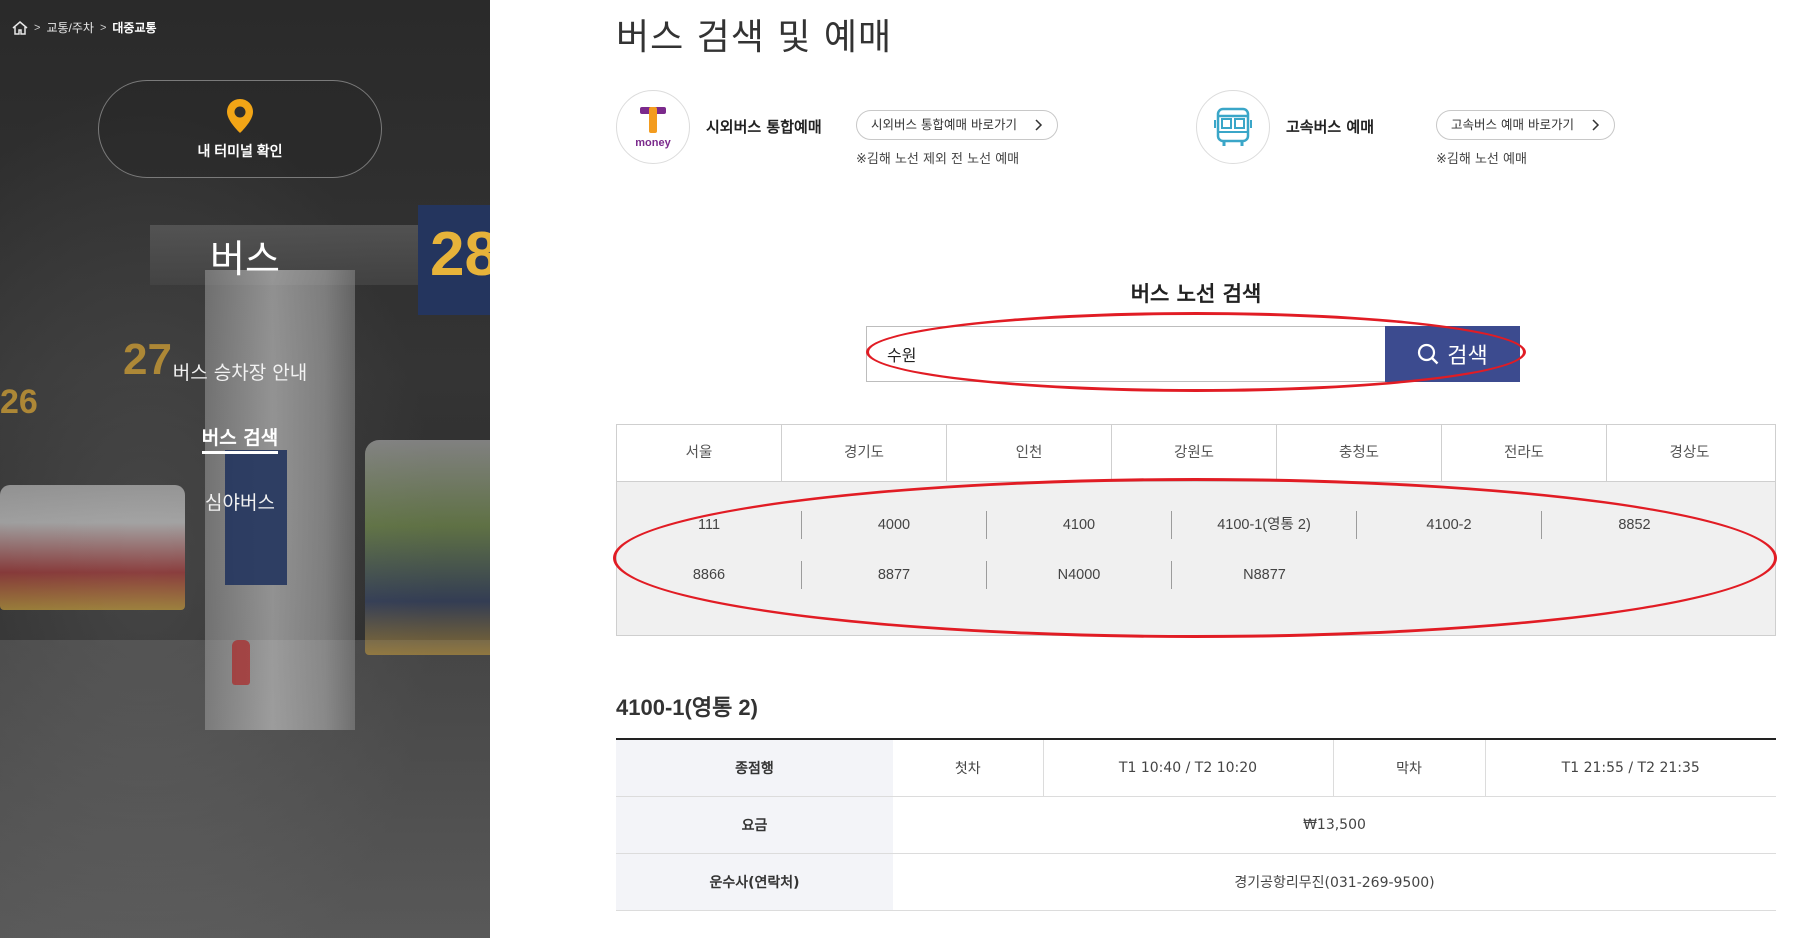  I want to click on sidebar-item-bus-search: 버스 검색, so click(240, 438).